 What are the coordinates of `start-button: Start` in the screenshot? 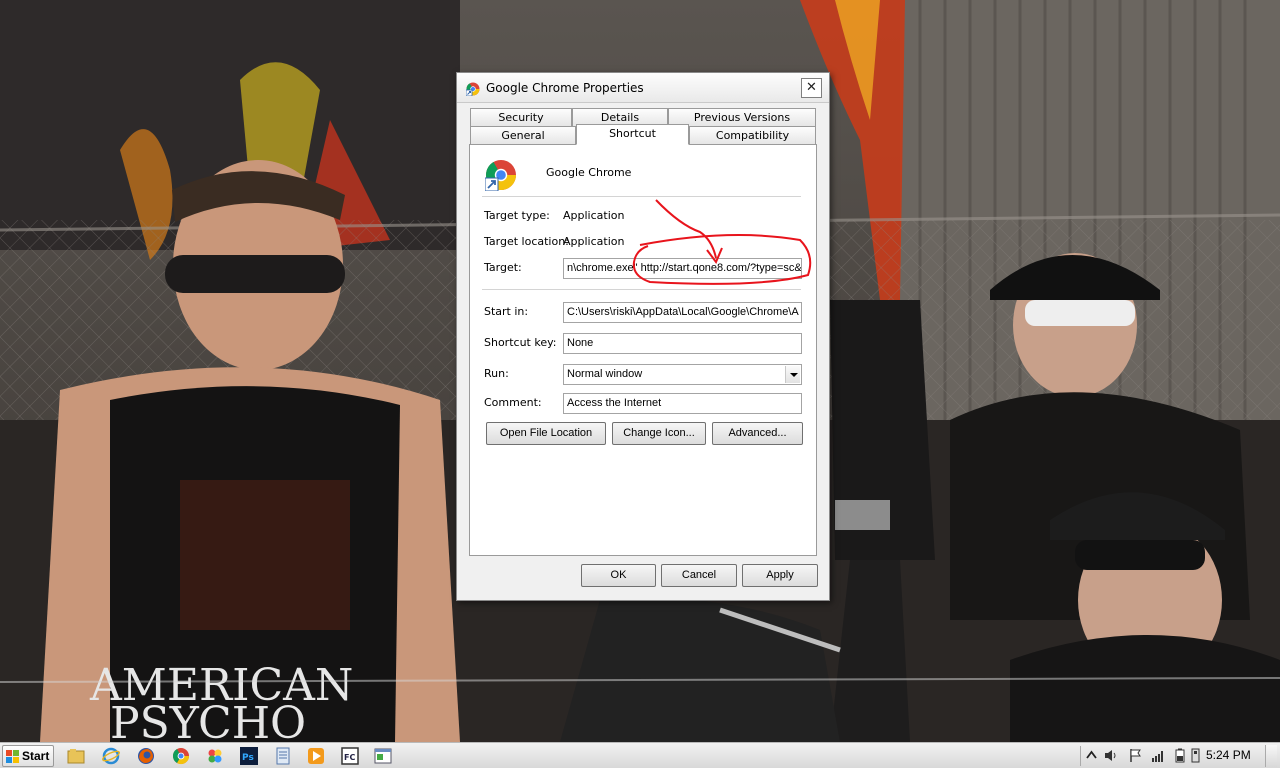 It's located at (28, 756).